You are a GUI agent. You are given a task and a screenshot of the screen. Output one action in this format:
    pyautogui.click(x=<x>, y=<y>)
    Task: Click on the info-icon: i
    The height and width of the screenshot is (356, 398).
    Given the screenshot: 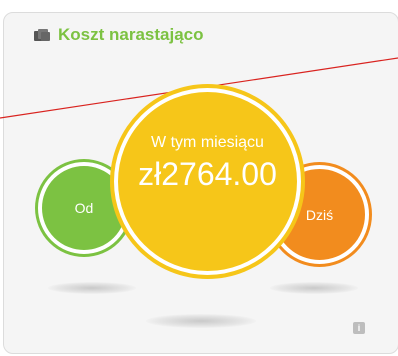 What is the action you would take?
    pyautogui.click(x=359, y=328)
    